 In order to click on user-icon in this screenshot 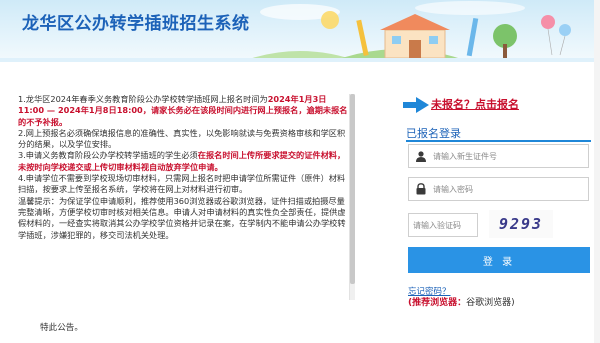, I will do `click(421, 156)`.